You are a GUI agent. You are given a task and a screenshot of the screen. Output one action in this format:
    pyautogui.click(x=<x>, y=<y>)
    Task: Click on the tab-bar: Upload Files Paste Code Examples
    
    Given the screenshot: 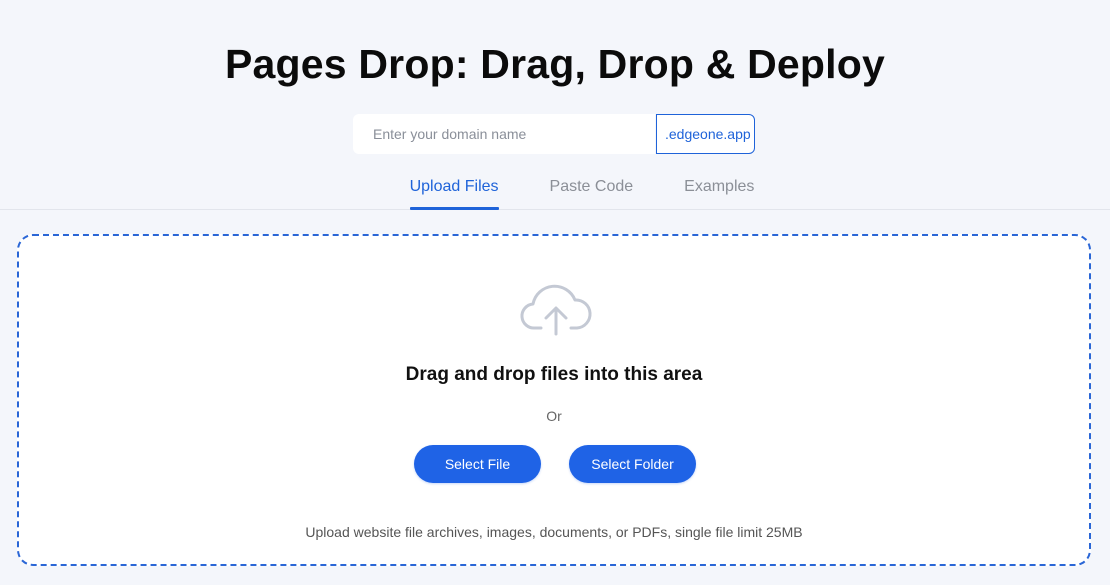 What is the action you would take?
    pyautogui.click(x=555, y=190)
    